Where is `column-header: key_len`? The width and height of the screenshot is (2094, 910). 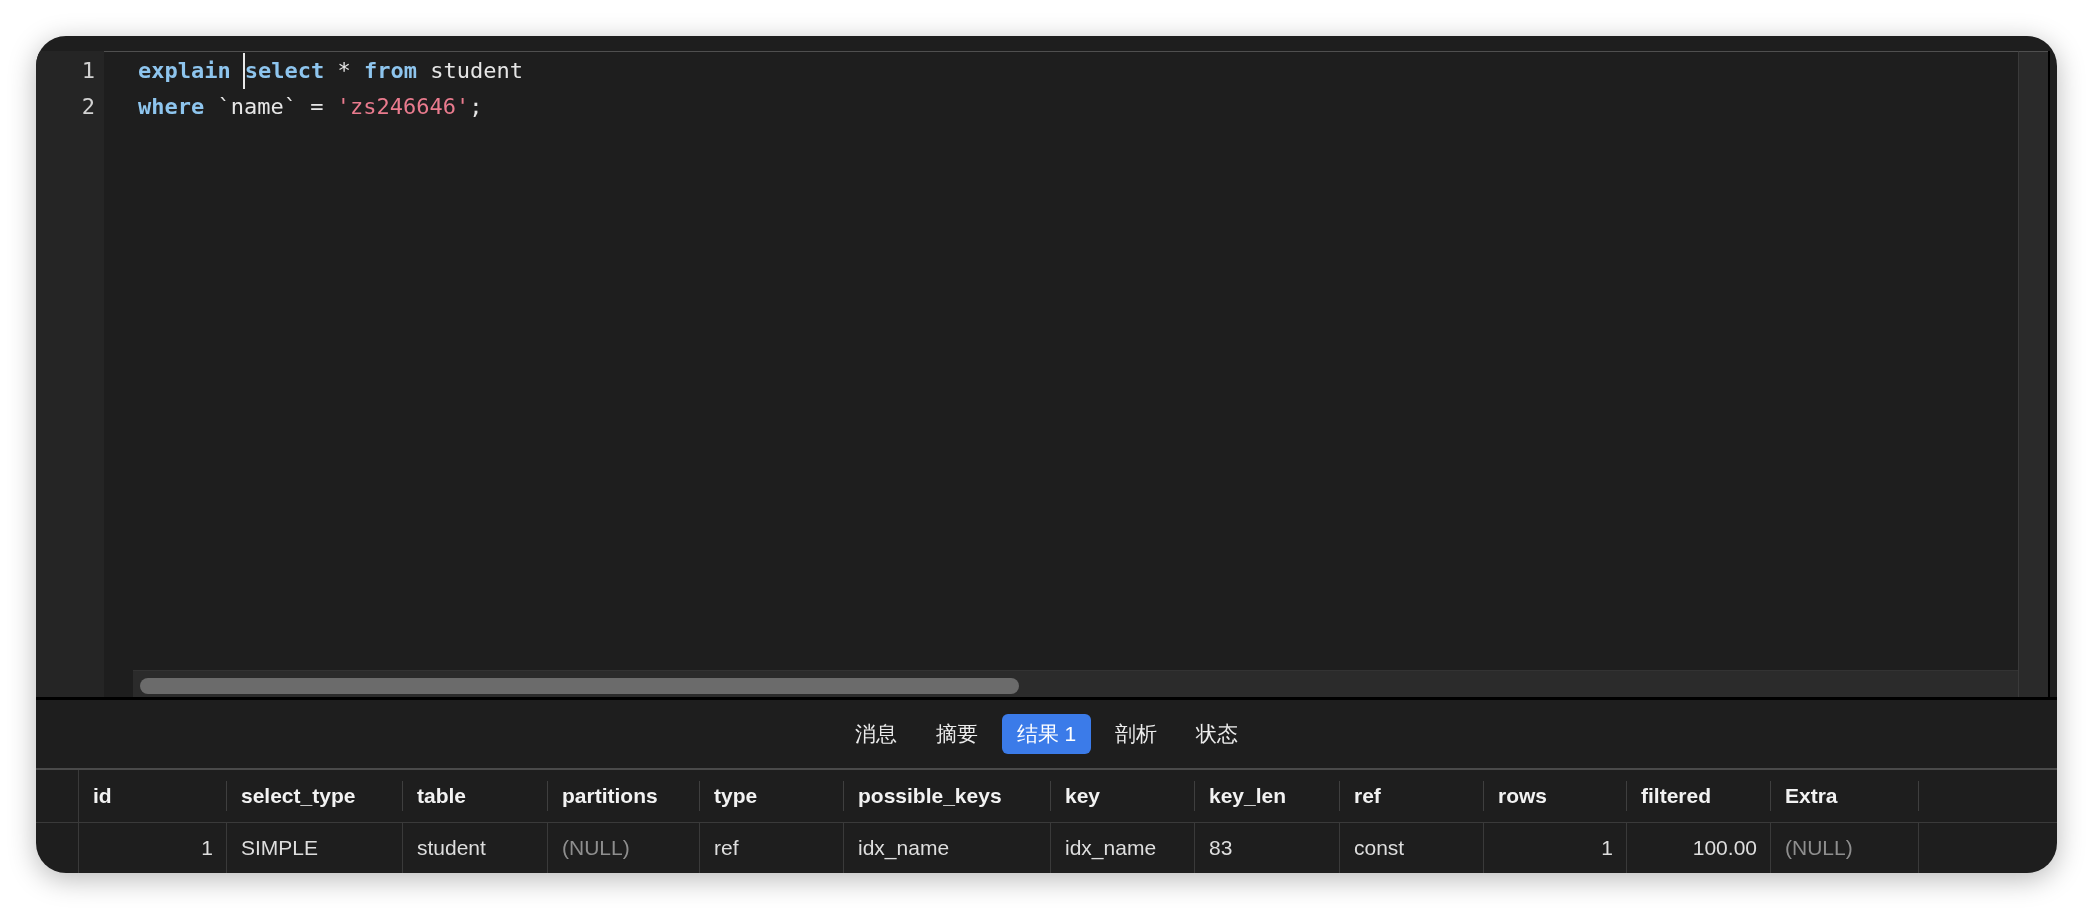
column-header: key_len is located at coordinates (1267, 796).